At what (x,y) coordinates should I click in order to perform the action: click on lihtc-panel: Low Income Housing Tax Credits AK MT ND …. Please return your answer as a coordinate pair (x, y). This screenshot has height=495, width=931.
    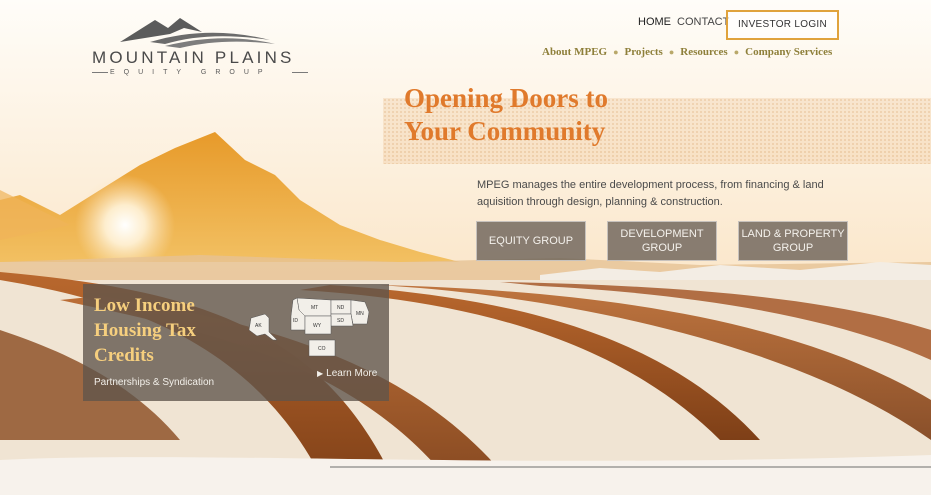
    Looking at the image, I should click on (236, 342).